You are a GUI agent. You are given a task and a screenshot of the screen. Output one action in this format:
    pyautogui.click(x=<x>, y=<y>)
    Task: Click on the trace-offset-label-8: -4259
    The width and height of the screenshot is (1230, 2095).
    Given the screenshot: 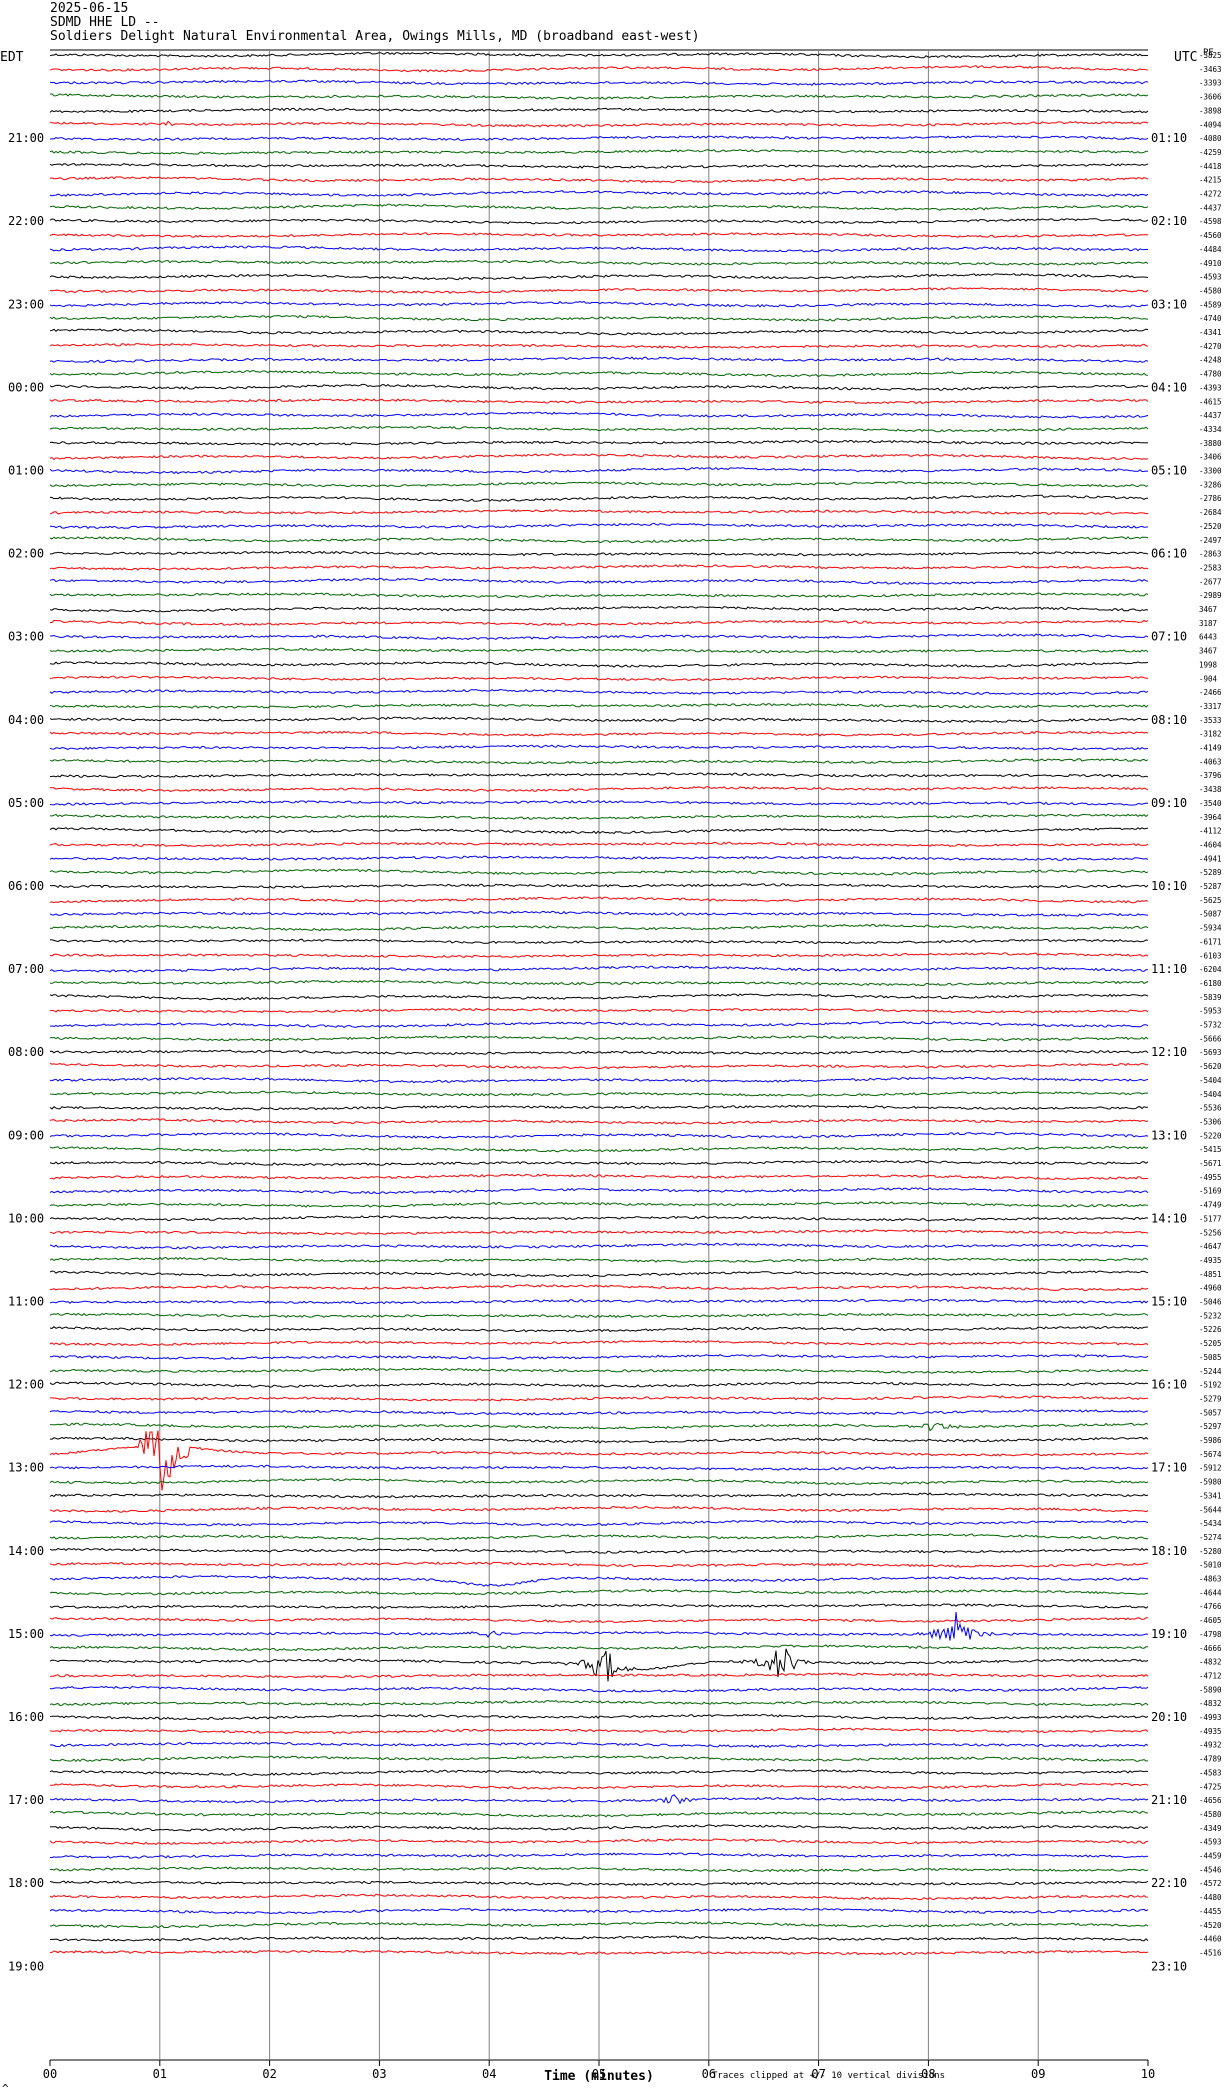 What is the action you would take?
    pyautogui.click(x=1210, y=152)
    